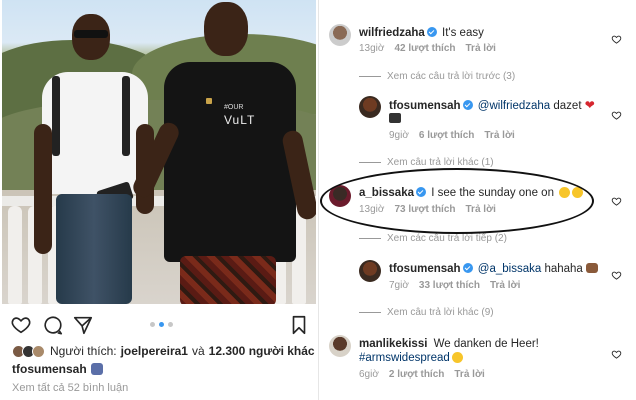 This screenshot has height=400, width=636. I want to click on caption-emoji-icon, so click(96, 369).